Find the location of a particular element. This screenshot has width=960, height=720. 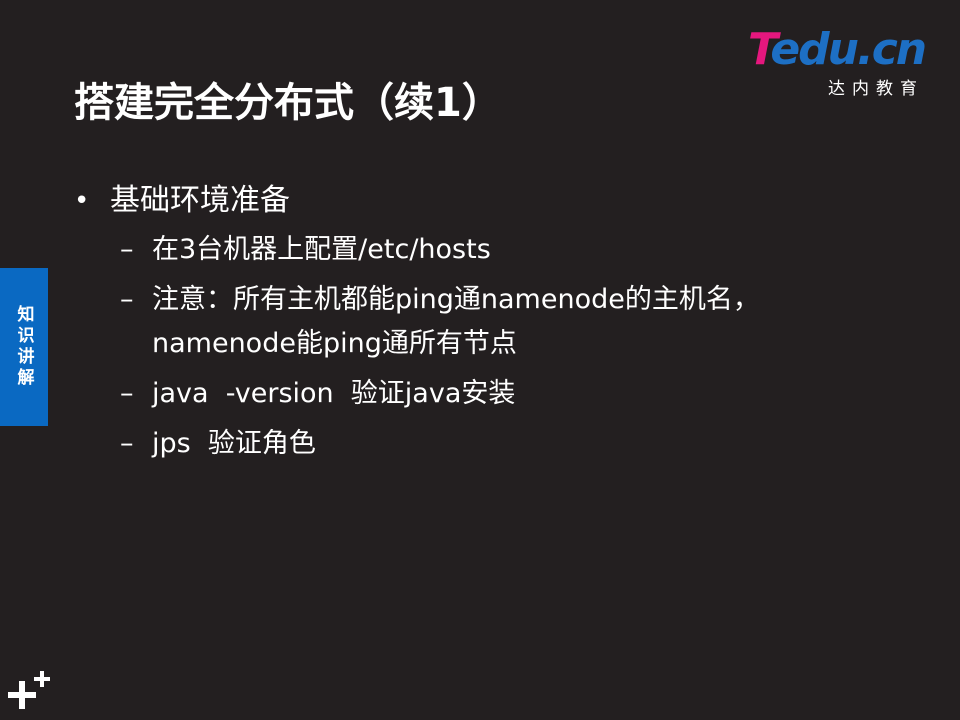

logo-wordmark-rest: edu.cn is located at coordinates (848, 49).